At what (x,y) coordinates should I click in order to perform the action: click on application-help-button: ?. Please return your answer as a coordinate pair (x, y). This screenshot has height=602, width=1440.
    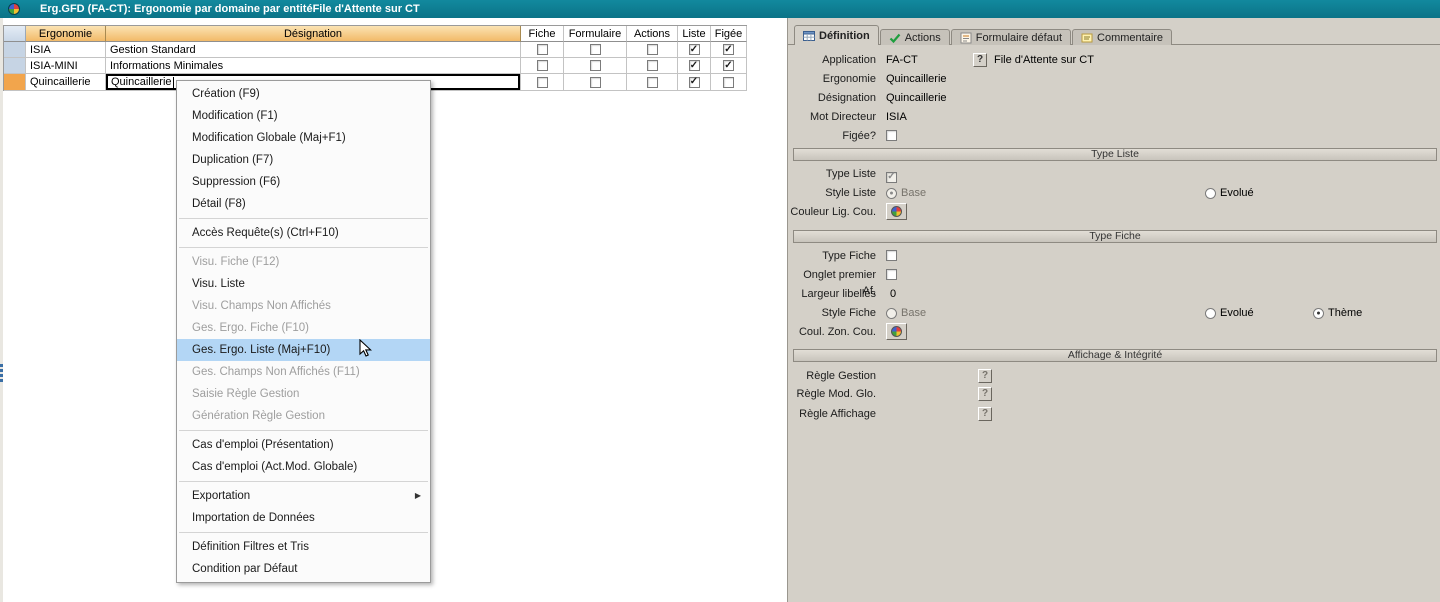
    Looking at the image, I should click on (980, 60).